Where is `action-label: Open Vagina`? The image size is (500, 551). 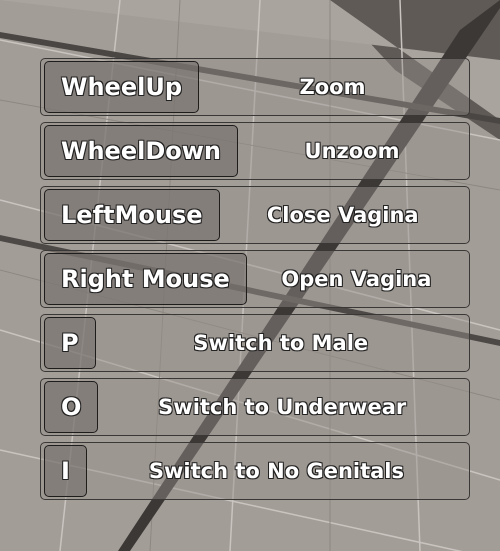
action-label: Open Vagina is located at coordinates (356, 279).